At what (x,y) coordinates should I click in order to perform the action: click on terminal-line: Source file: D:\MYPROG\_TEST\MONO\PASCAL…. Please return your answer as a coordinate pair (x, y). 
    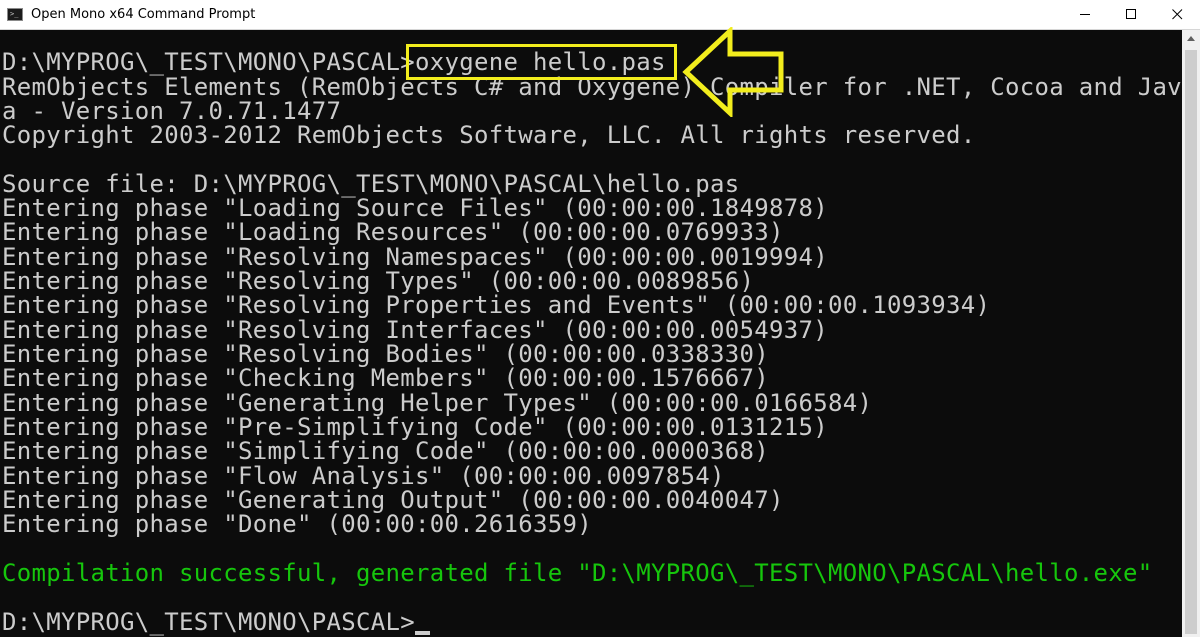
    Looking at the image, I should click on (371, 184).